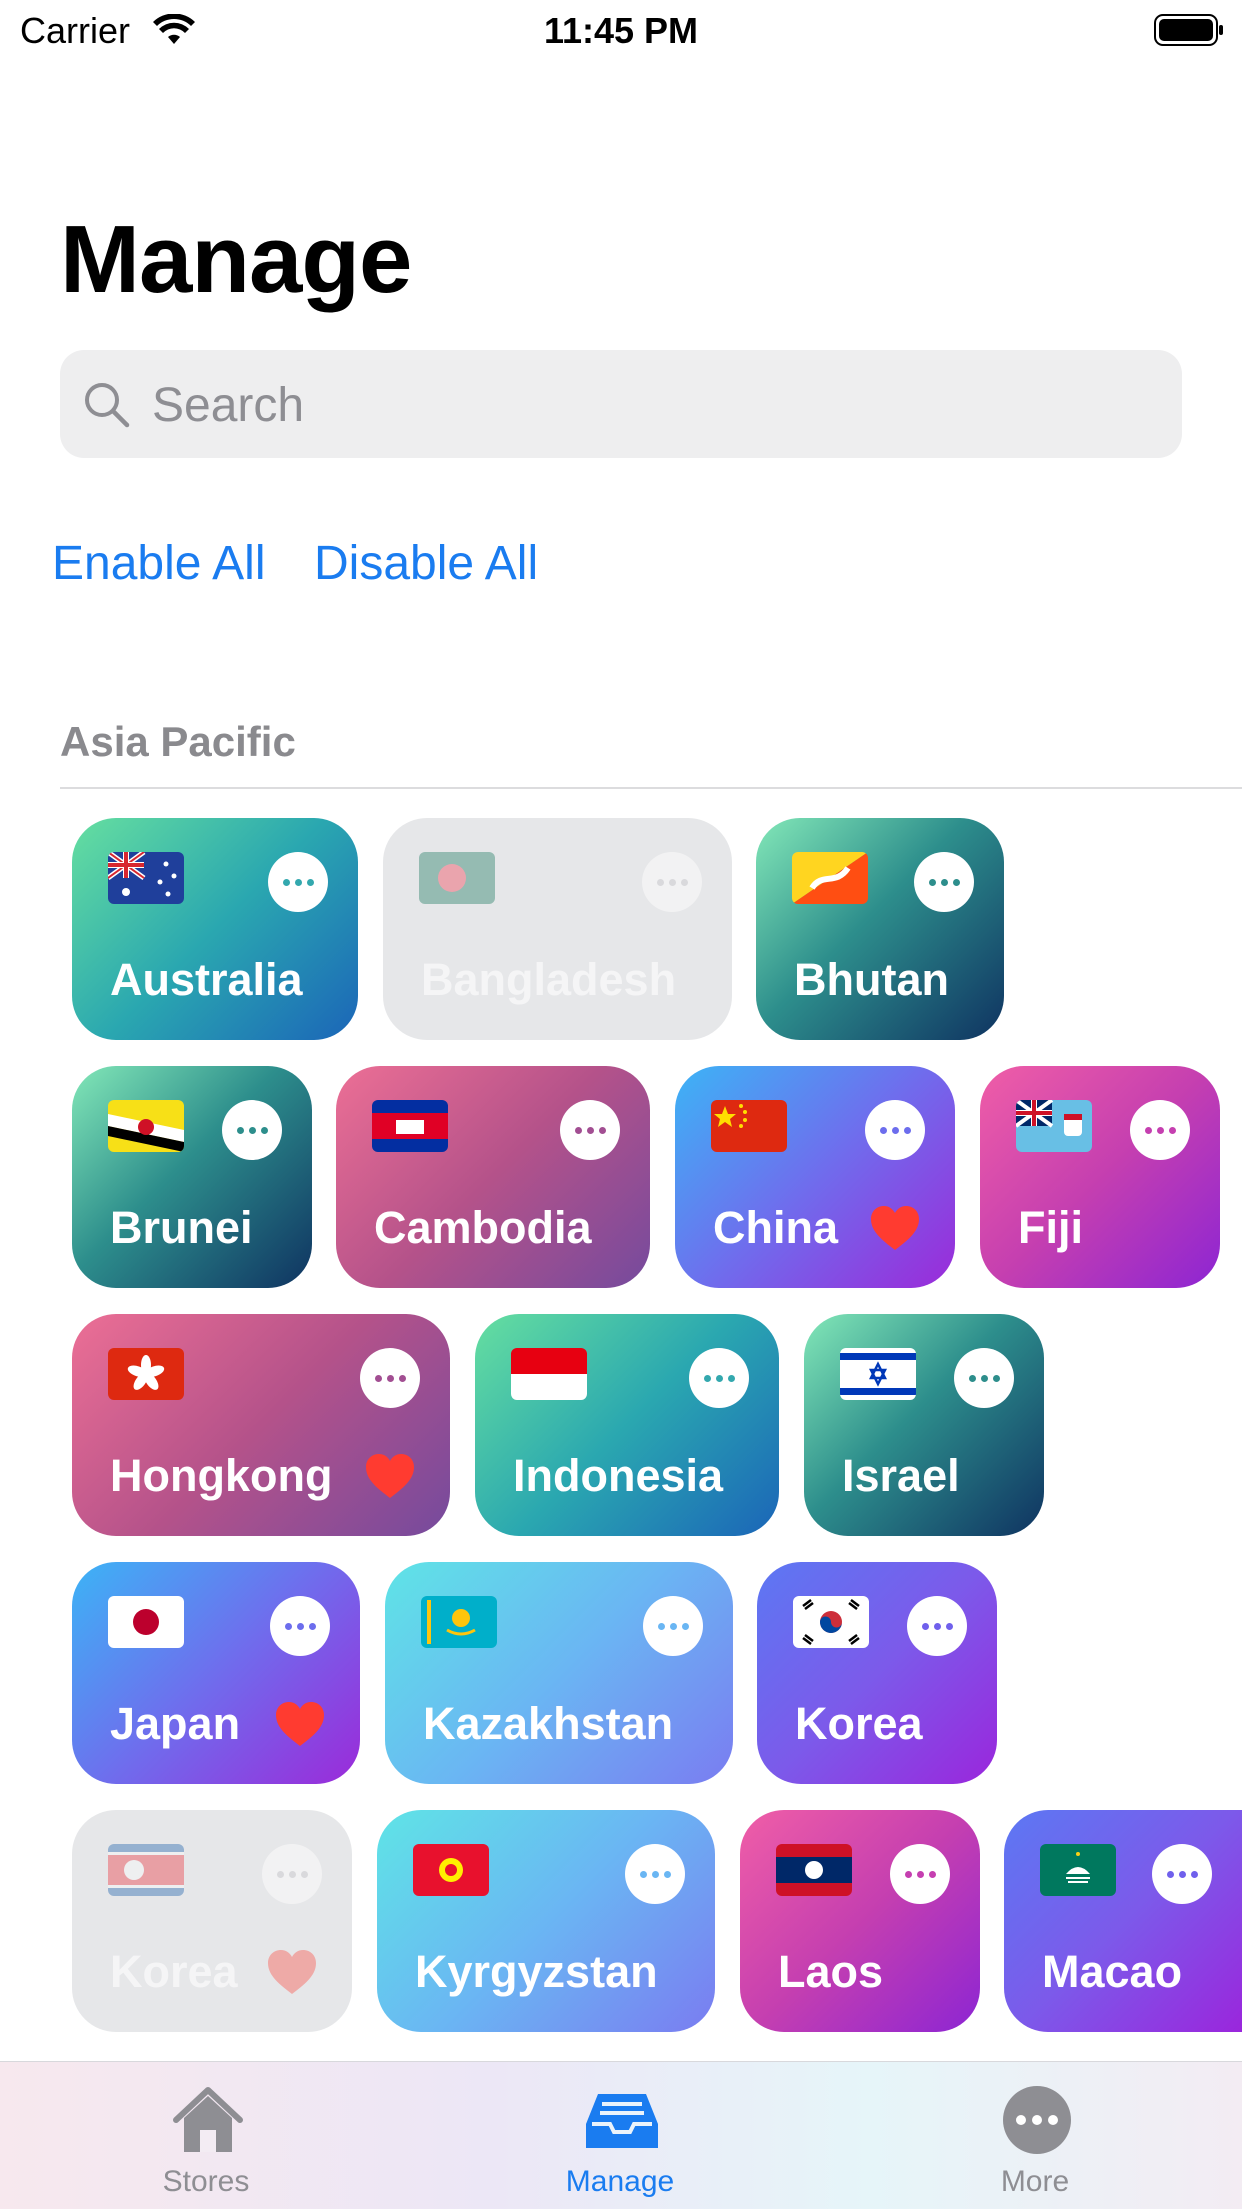 Image resolution: width=1242 pixels, height=2209 pixels. Describe the element at coordinates (1100, 1177) in the screenshot. I see `store-card-fiji: Fiji` at that location.